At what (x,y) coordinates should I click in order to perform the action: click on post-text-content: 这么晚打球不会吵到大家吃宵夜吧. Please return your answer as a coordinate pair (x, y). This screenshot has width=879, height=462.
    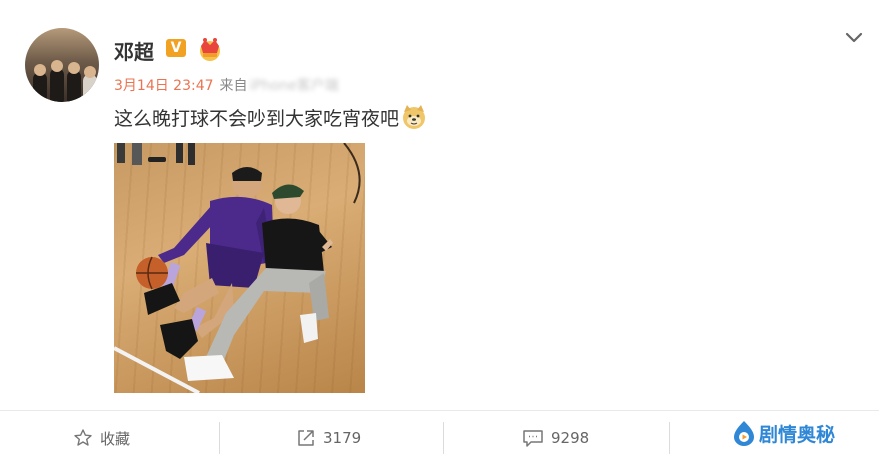
    Looking at the image, I should click on (257, 119).